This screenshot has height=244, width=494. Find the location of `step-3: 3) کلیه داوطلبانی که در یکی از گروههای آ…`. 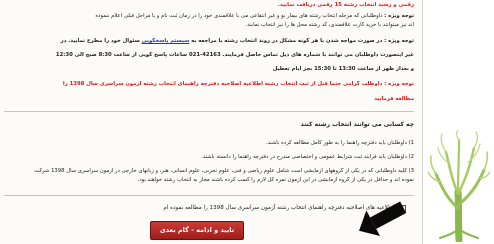

step-3: 3) کلیه داوطلبانی که در یکی از گروههای آ… is located at coordinates (224, 171).